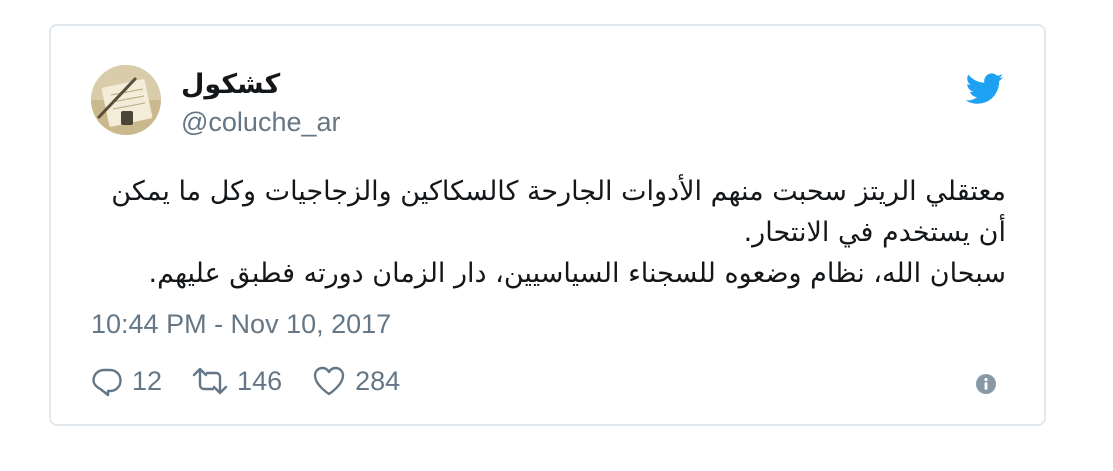 This screenshot has width=1113, height=471. What do you see at coordinates (986, 384) in the screenshot?
I see `info-icon` at bounding box center [986, 384].